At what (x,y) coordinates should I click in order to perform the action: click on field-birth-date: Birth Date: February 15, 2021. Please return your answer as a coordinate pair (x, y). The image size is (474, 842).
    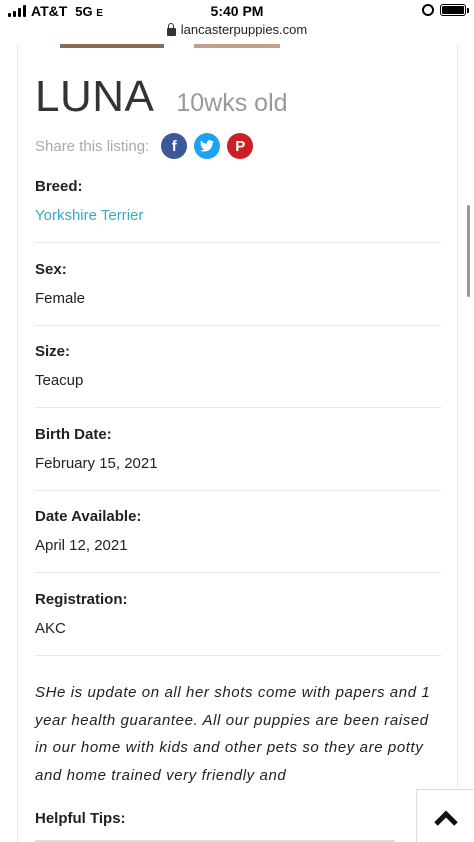
    Looking at the image, I should click on (238, 449).